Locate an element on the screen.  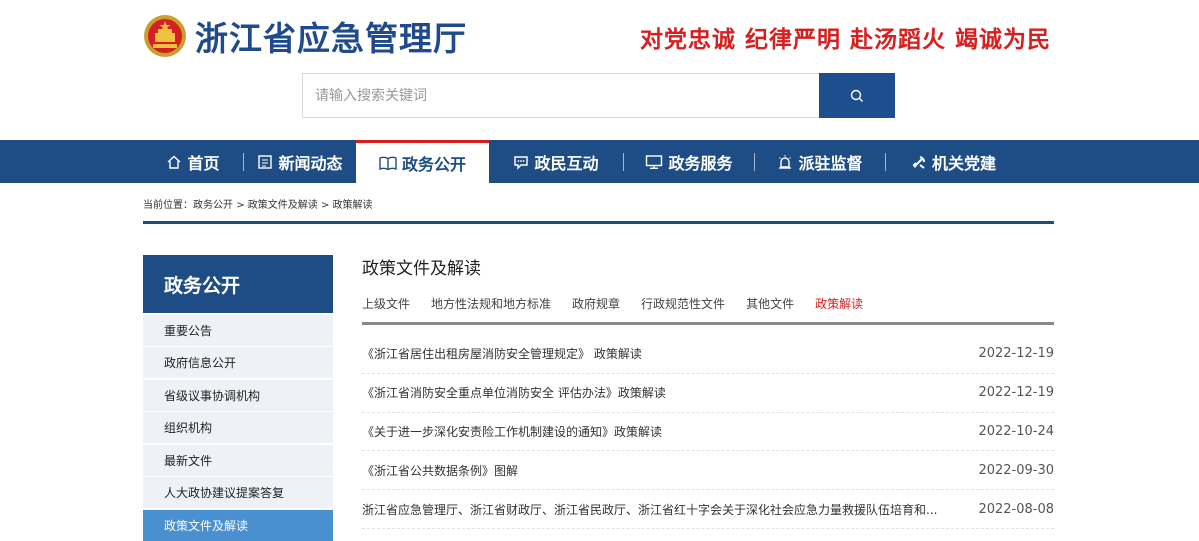
article-date: 2022-09-30 is located at coordinates (1016, 470).